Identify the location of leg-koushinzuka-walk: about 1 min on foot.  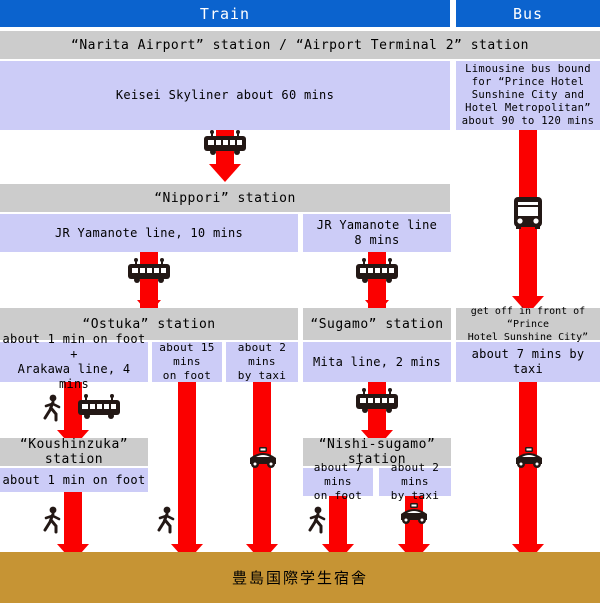
(74, 480).